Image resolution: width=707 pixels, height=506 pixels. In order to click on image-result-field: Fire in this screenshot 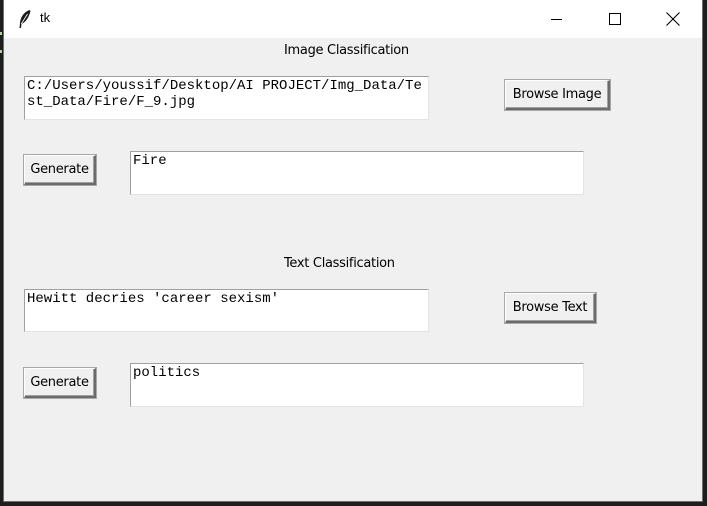, I will do `click(357, 173)`.